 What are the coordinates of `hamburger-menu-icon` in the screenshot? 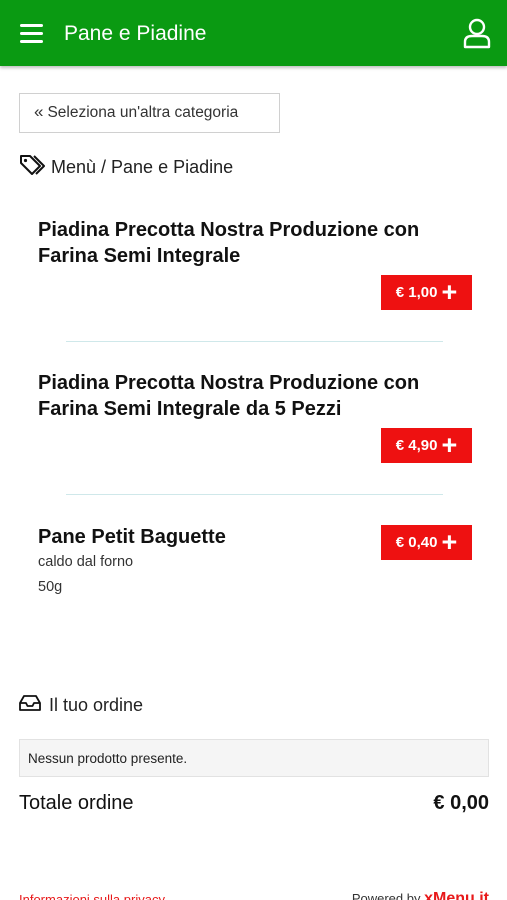 It's located at (32, 33).